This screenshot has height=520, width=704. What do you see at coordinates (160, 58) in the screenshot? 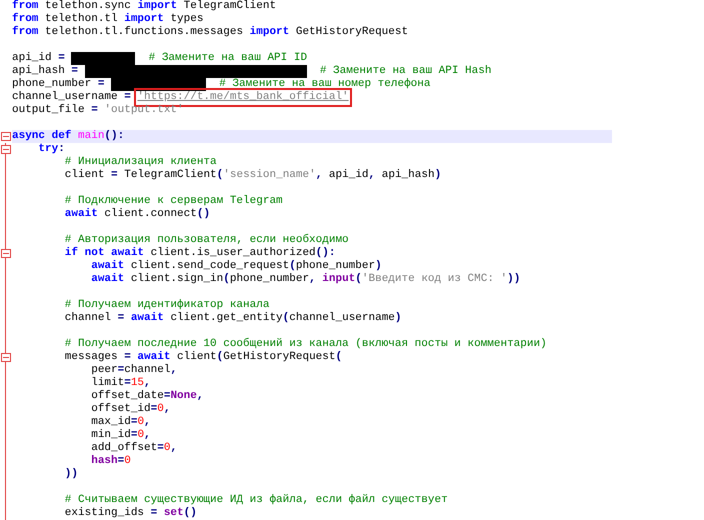
I see `code-line: api_id = # Замените на ваш API ID` at bounding box center [160, 58].